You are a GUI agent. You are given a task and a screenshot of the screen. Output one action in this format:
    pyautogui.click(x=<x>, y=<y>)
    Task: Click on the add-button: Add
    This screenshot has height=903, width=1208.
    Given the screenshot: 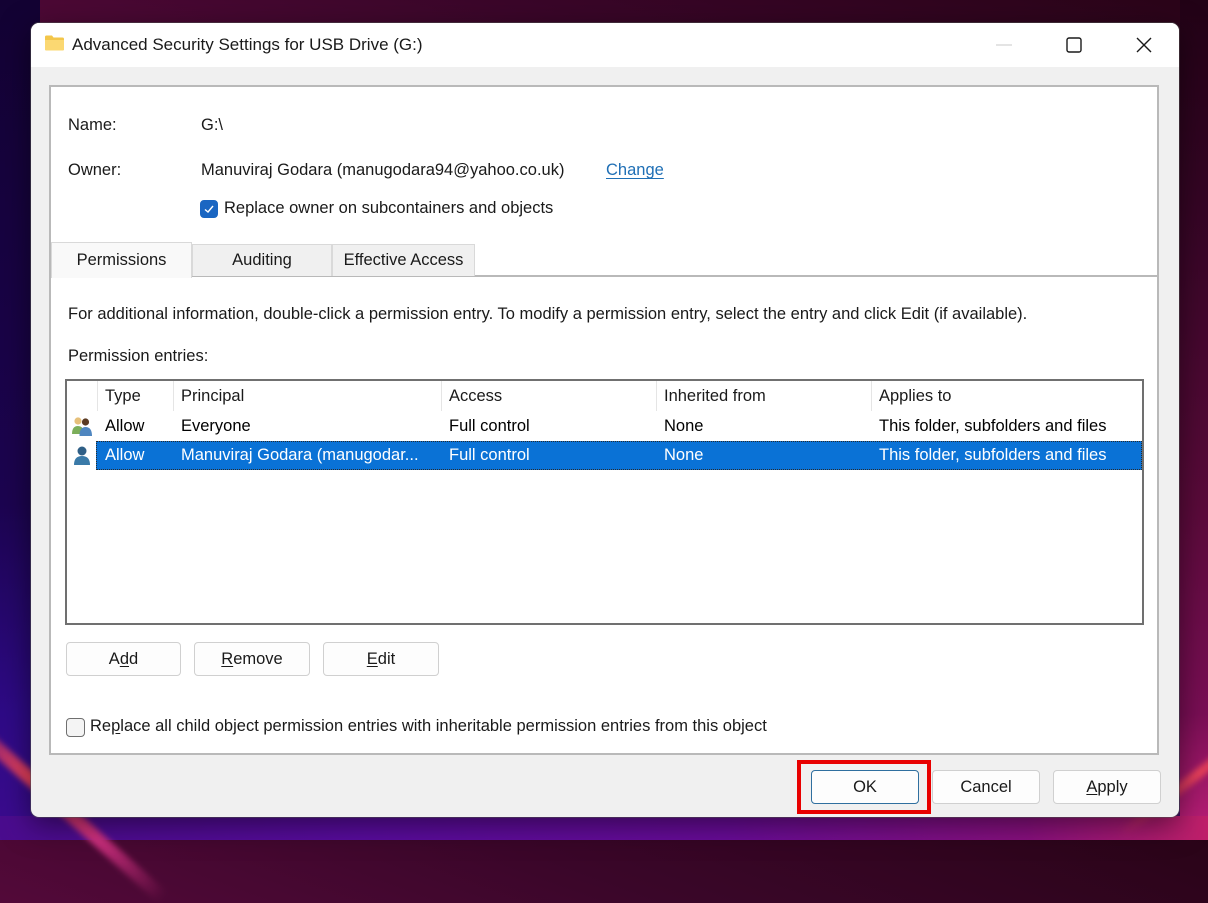 What is the action you would take?
    pyautogui.click(x=123, y=659)
    